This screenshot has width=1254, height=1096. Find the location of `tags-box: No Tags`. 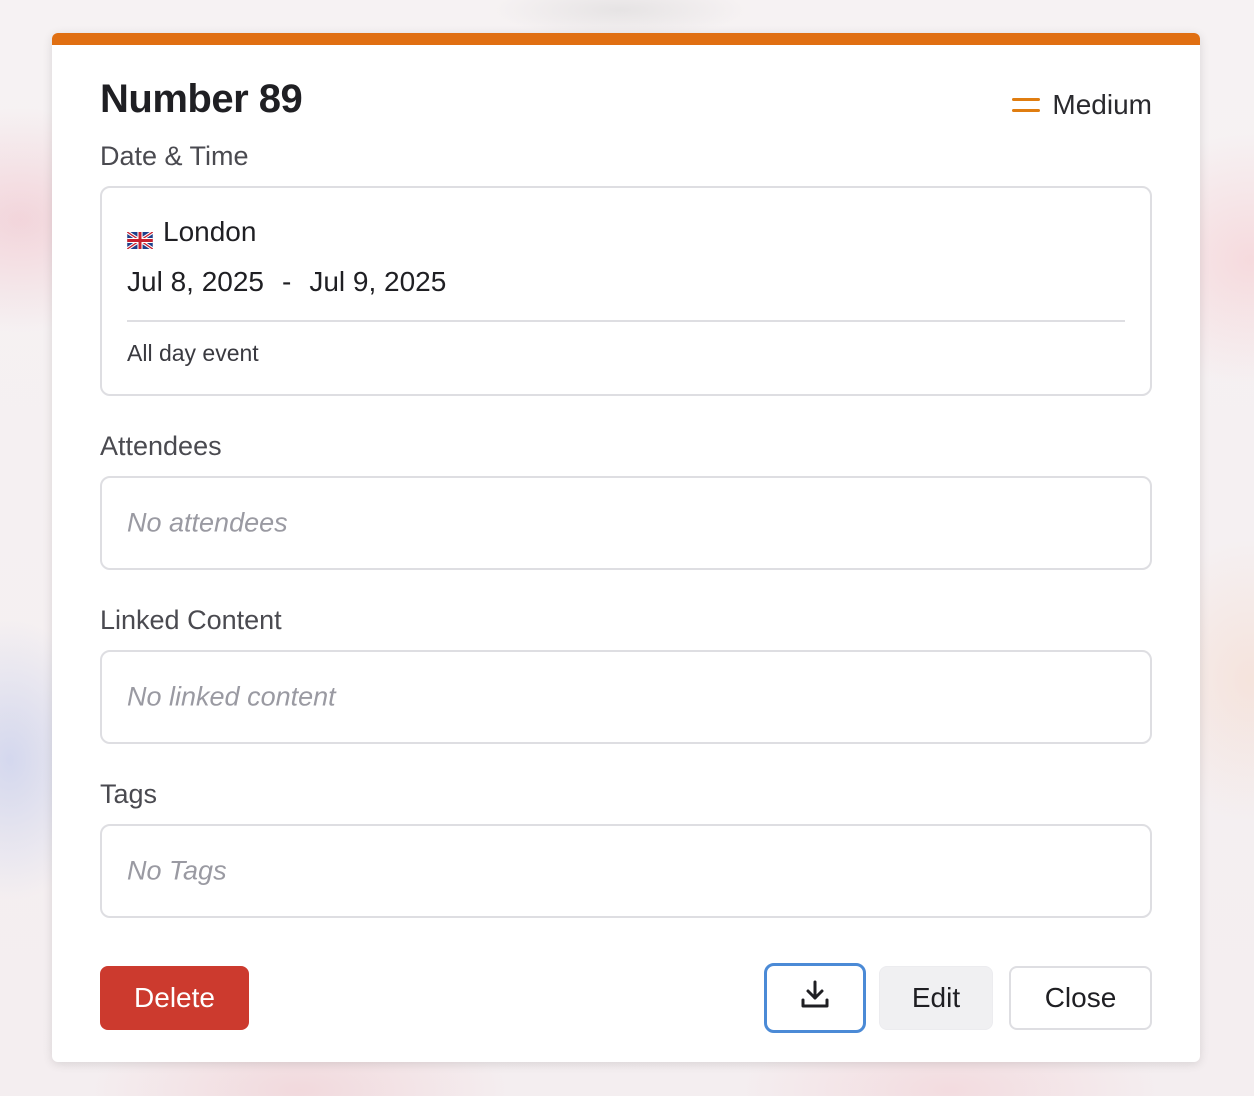

tags-box: No Tags is located at coordinates (626, 871).